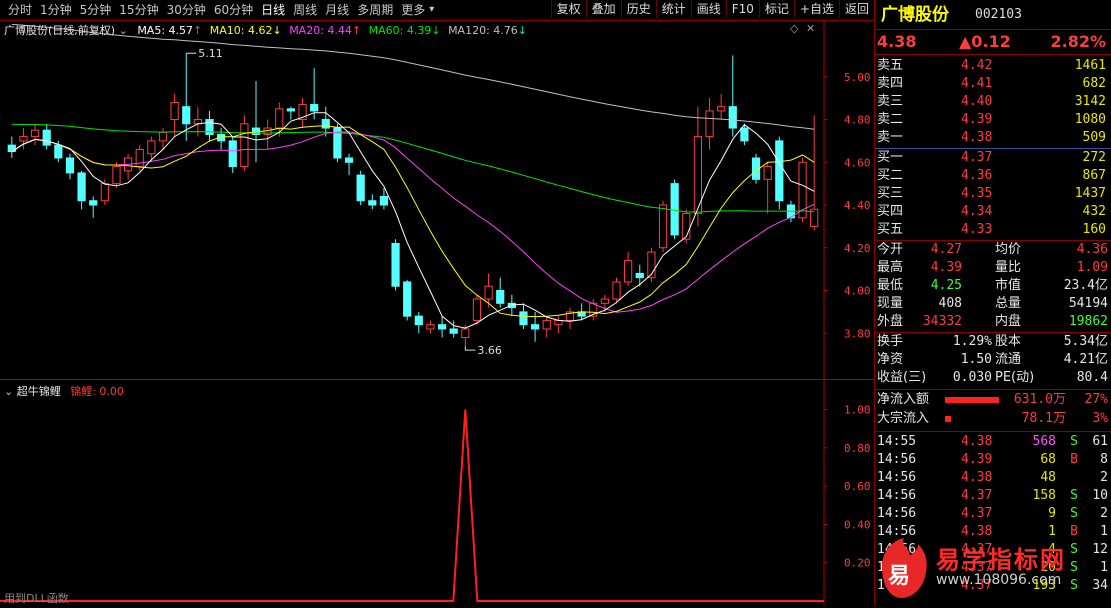 This screenshot has height=608, width=1111. Describe the element at coordinates (603, 9) in the screenshot. I see `toolbar-button: 叠加` at that location.